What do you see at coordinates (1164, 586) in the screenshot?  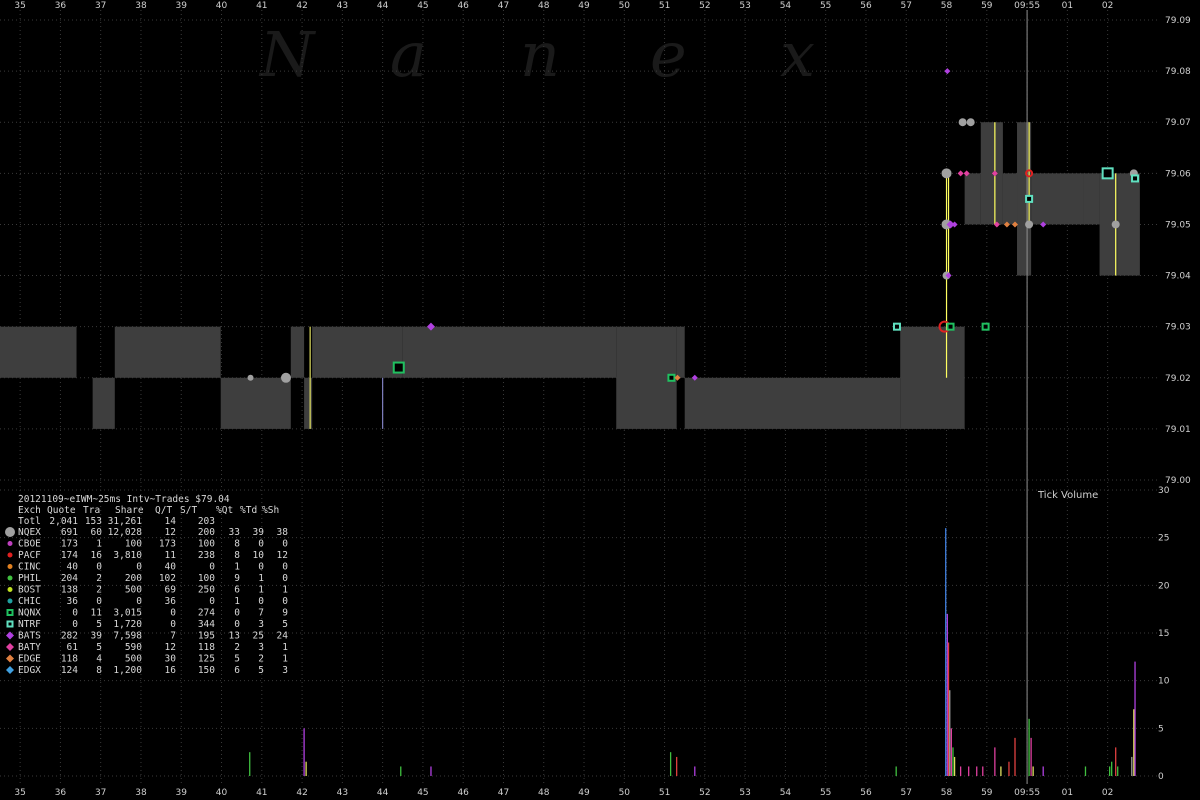 I see `volume-tick-label: 20` at bounding box center [1164, 586].